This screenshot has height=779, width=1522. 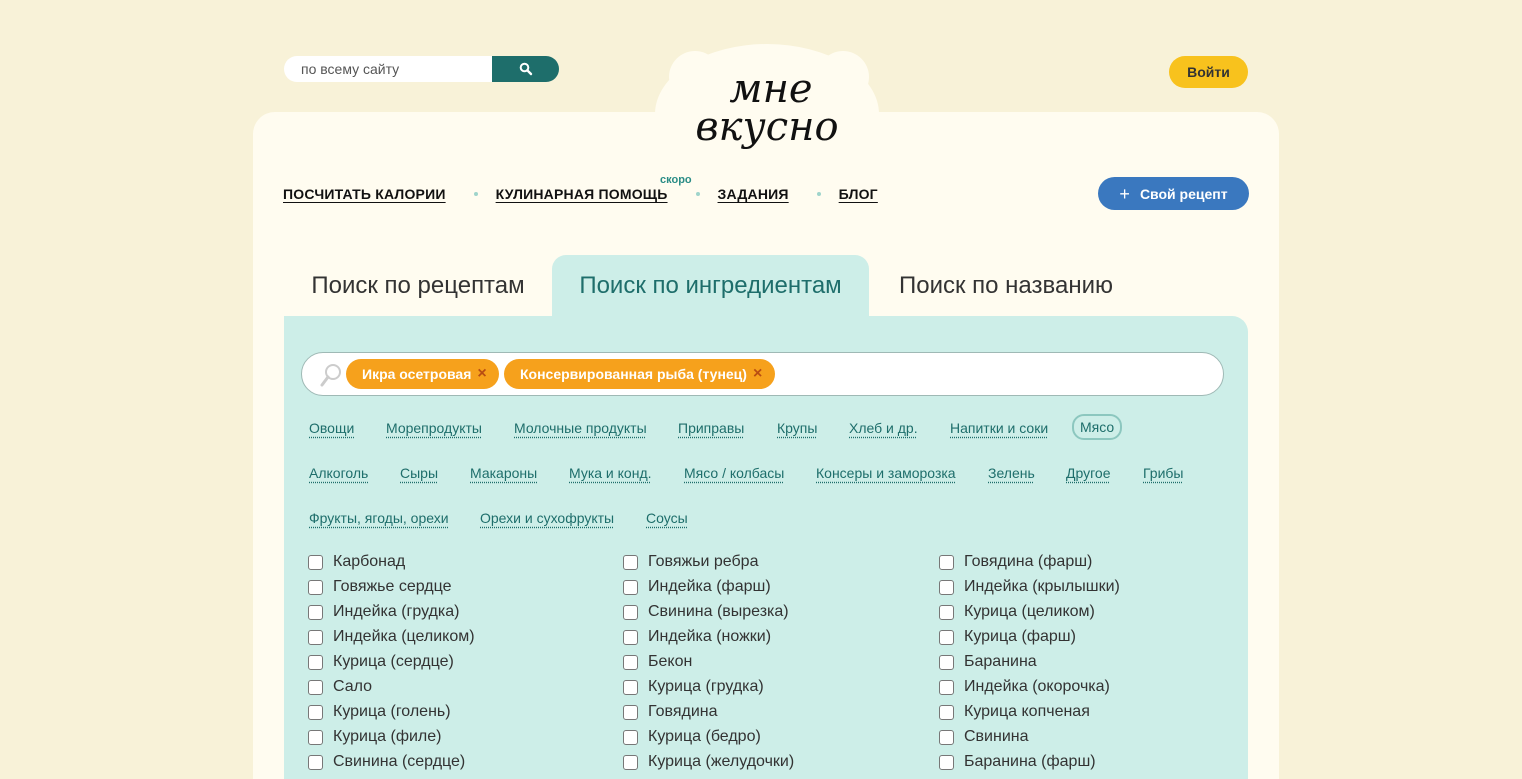 I want to click on ingredient-checkbox-item: Курица (фарш), so click(x=1007, y=637).